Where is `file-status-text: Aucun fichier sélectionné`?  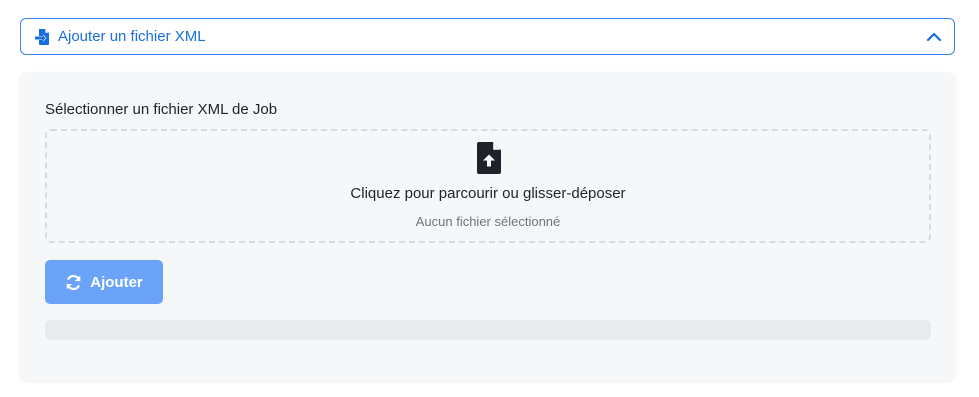
file-status-text: Aucun fichier sélectionné is located at coordinates (488, 221).